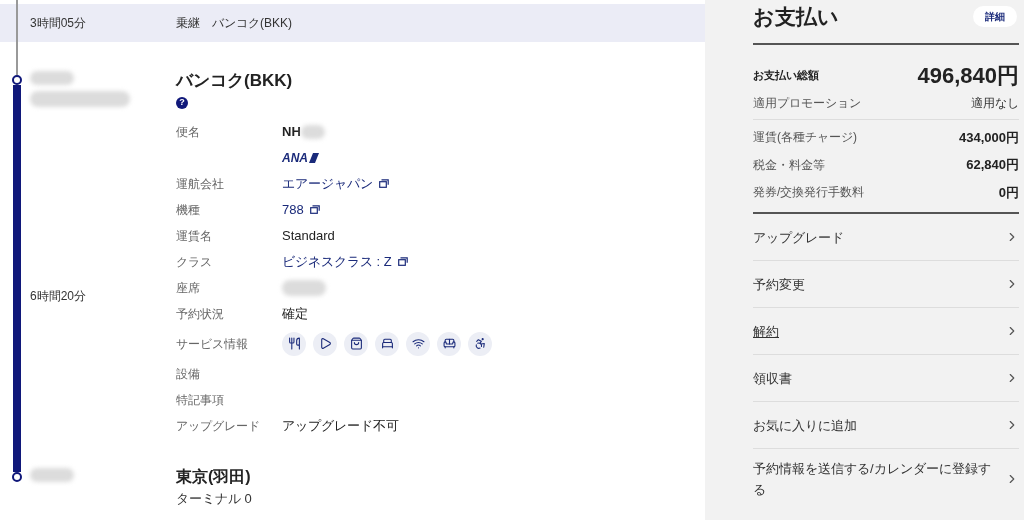 The height and width of the screenshot is (520, 1024). Describe the element at coordinates (294, 343) in the screenshot. I see `fork-knife-icon` at that location.